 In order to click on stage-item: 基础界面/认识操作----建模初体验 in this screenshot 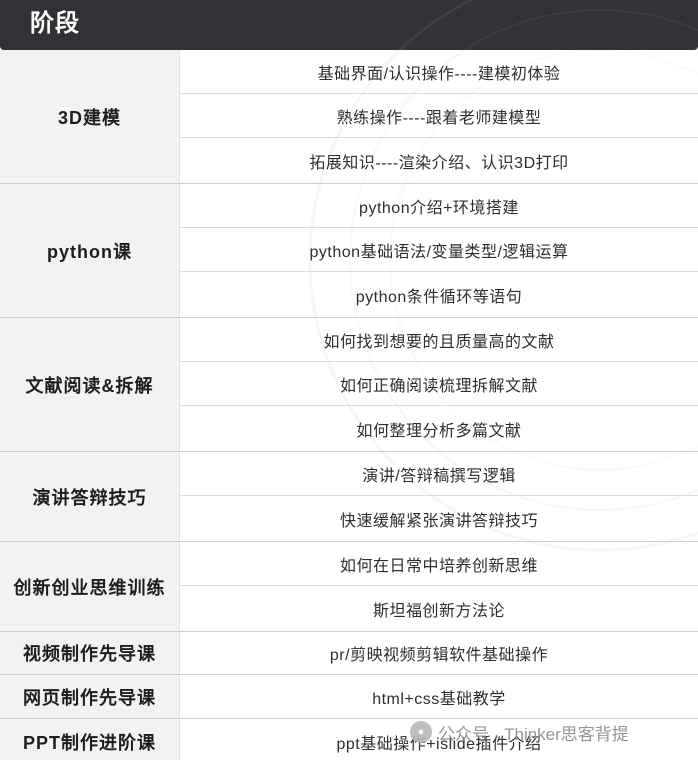, I will do `click(439, 72)`.